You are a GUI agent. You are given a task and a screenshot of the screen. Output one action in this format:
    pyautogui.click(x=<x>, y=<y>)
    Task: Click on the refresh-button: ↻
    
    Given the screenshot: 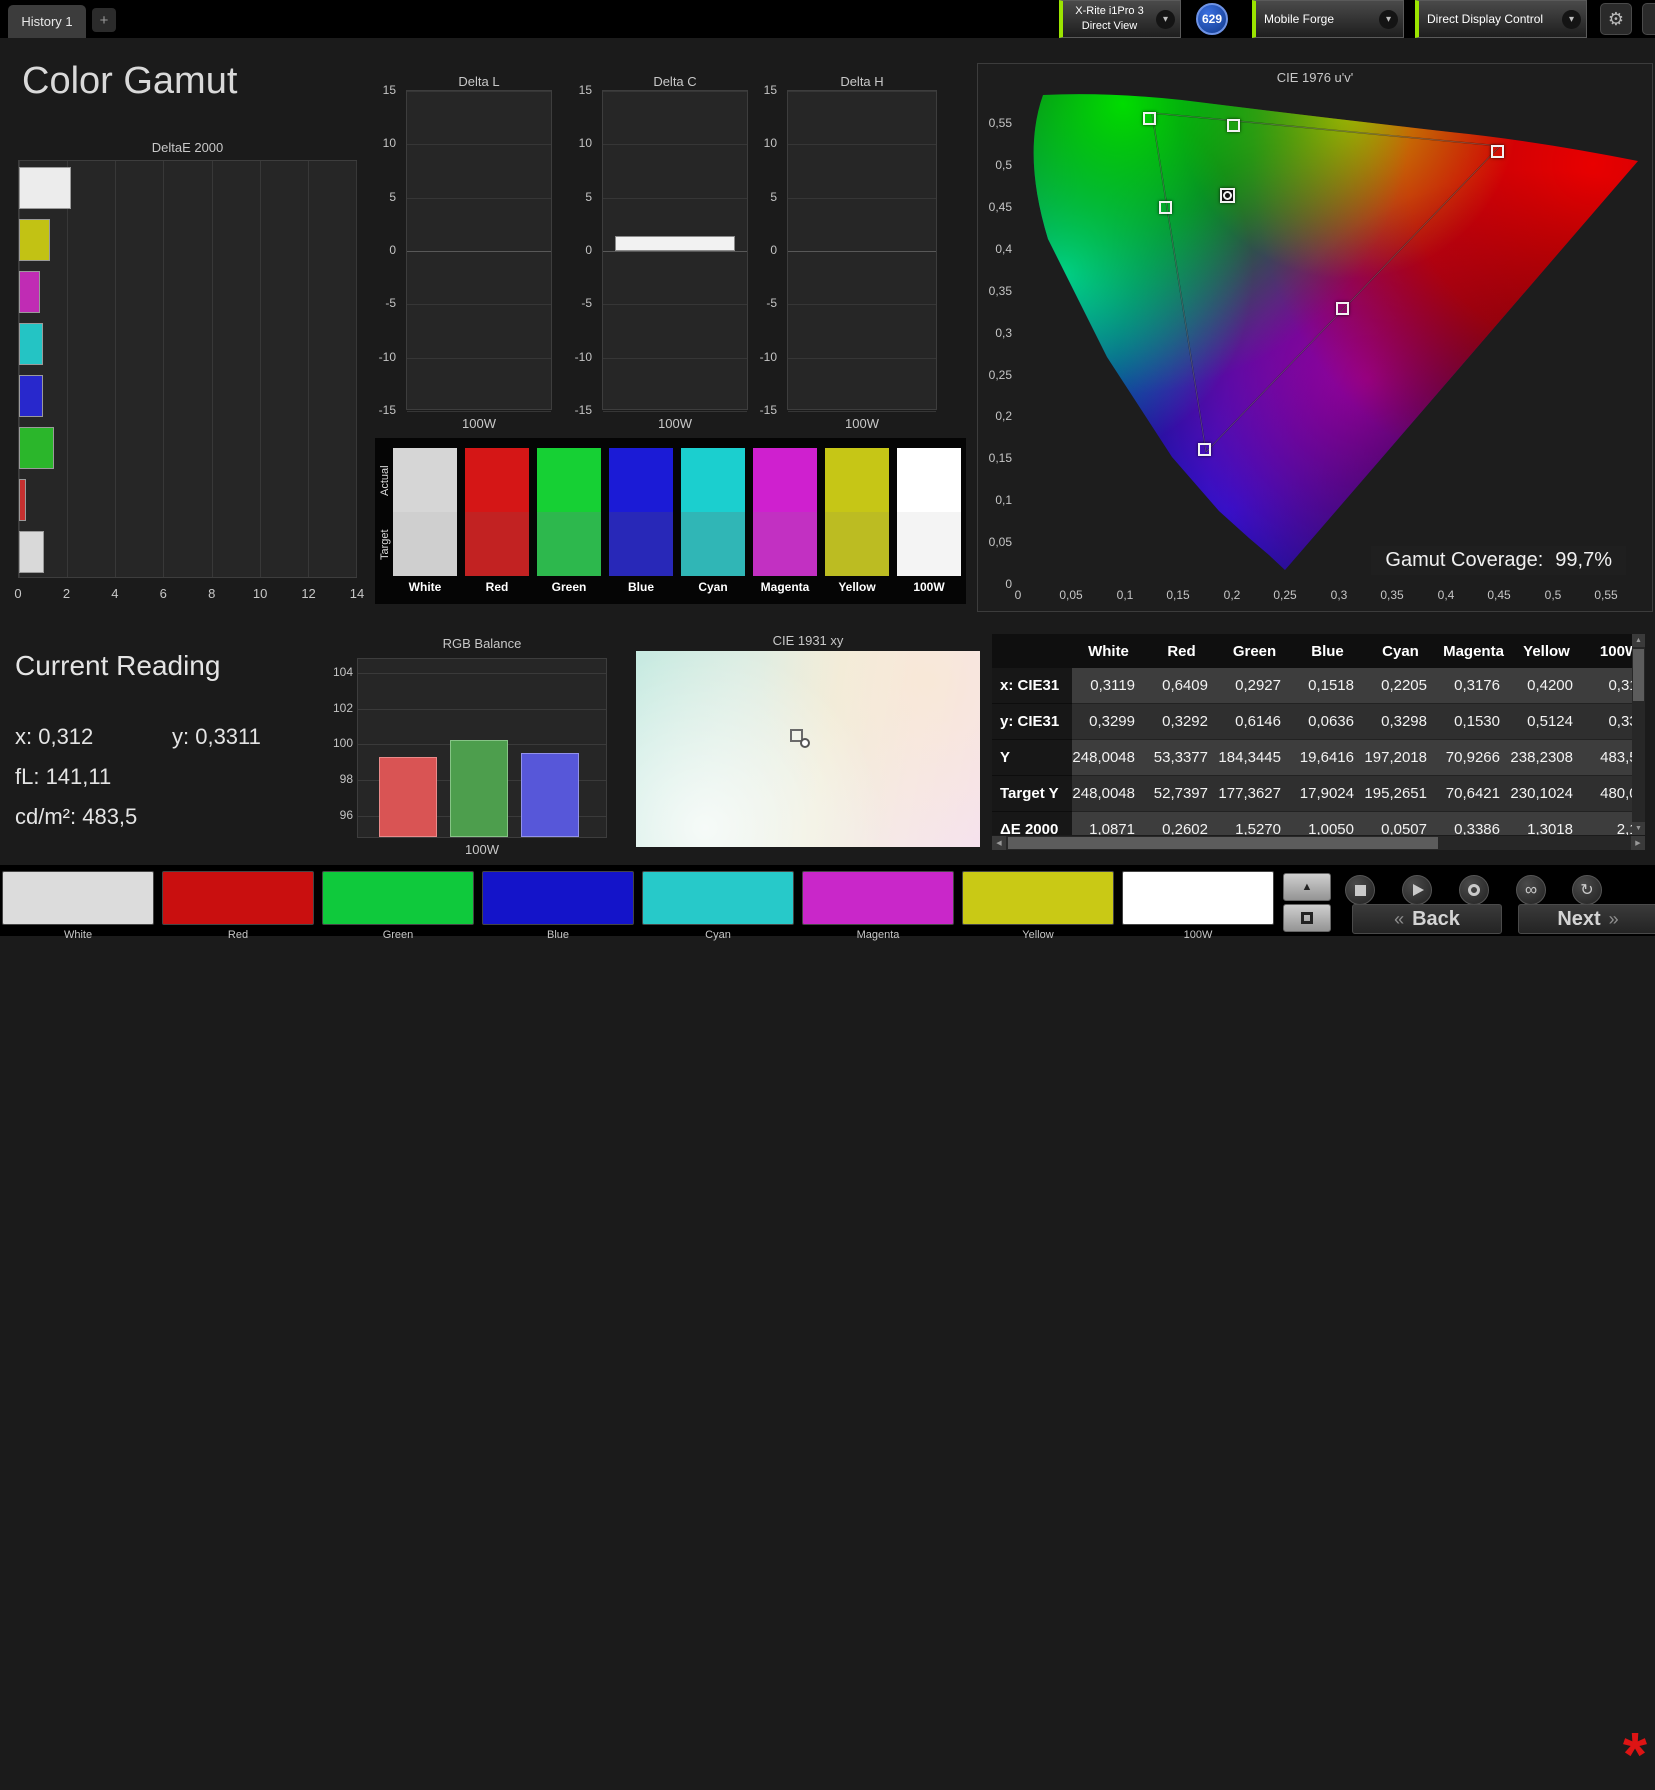 What is the action you would take?
    pyautogui.click(x=1587, y=890)
    